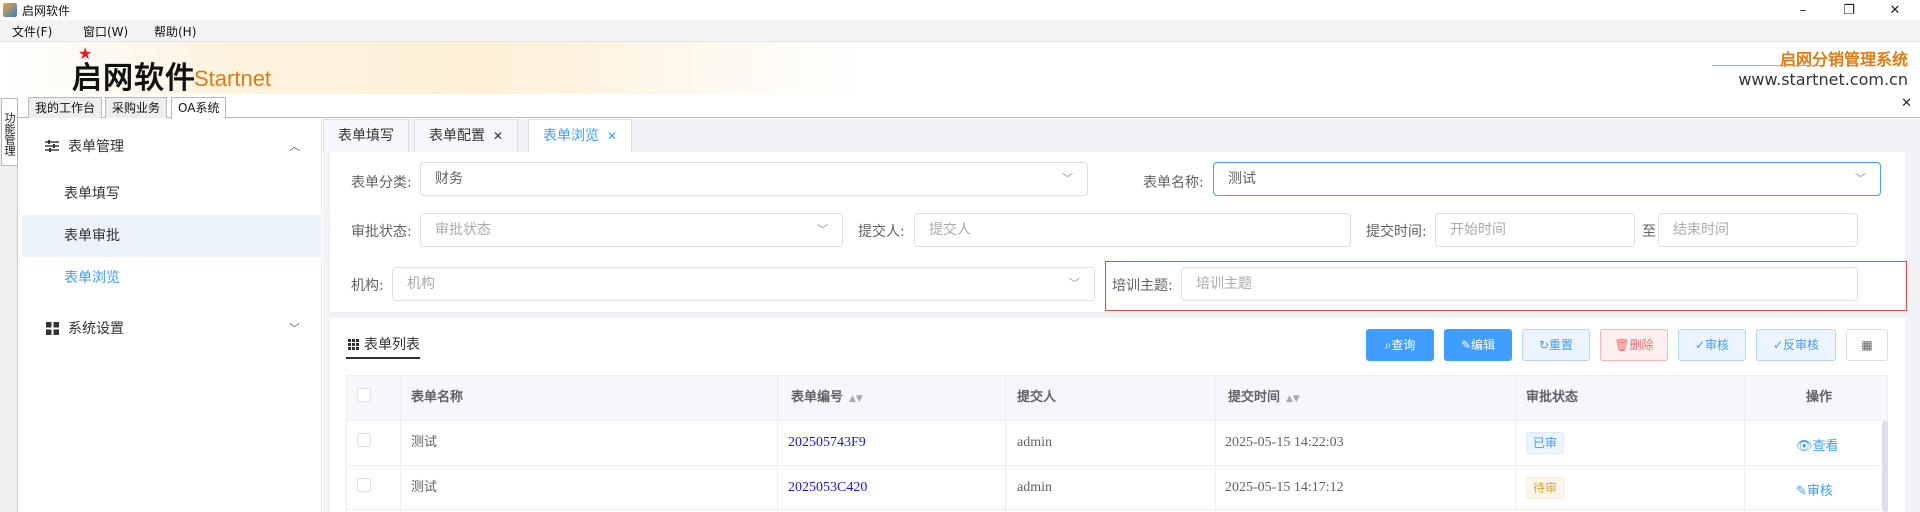 The width and height of the screenshot is (1920, 512). I want to click on sidebar-item-form-approve: 表单审批, so click(172, 236).